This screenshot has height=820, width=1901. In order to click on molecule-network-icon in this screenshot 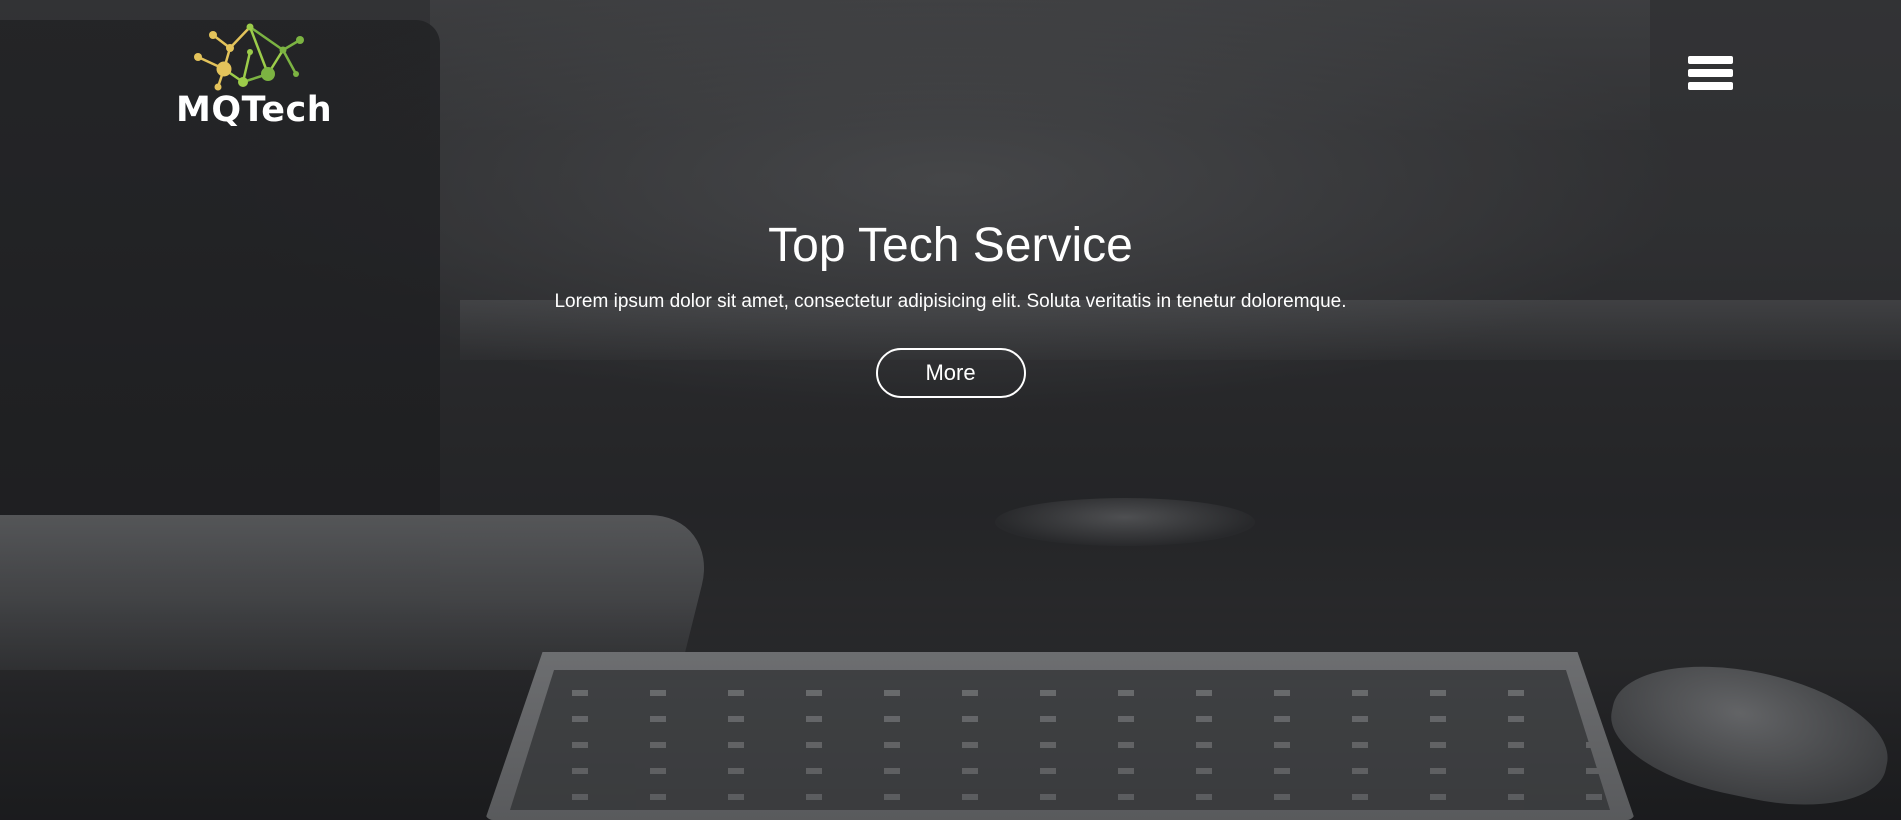, I will do `click(249, 57)`.